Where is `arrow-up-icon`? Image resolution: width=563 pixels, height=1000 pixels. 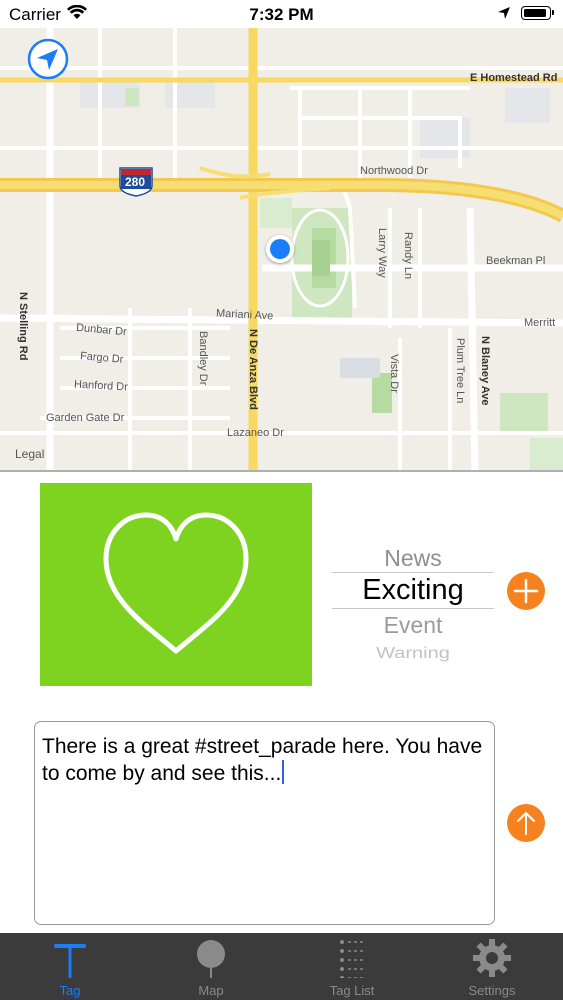
arrow-up-icon is located at coordinates (526, 823).